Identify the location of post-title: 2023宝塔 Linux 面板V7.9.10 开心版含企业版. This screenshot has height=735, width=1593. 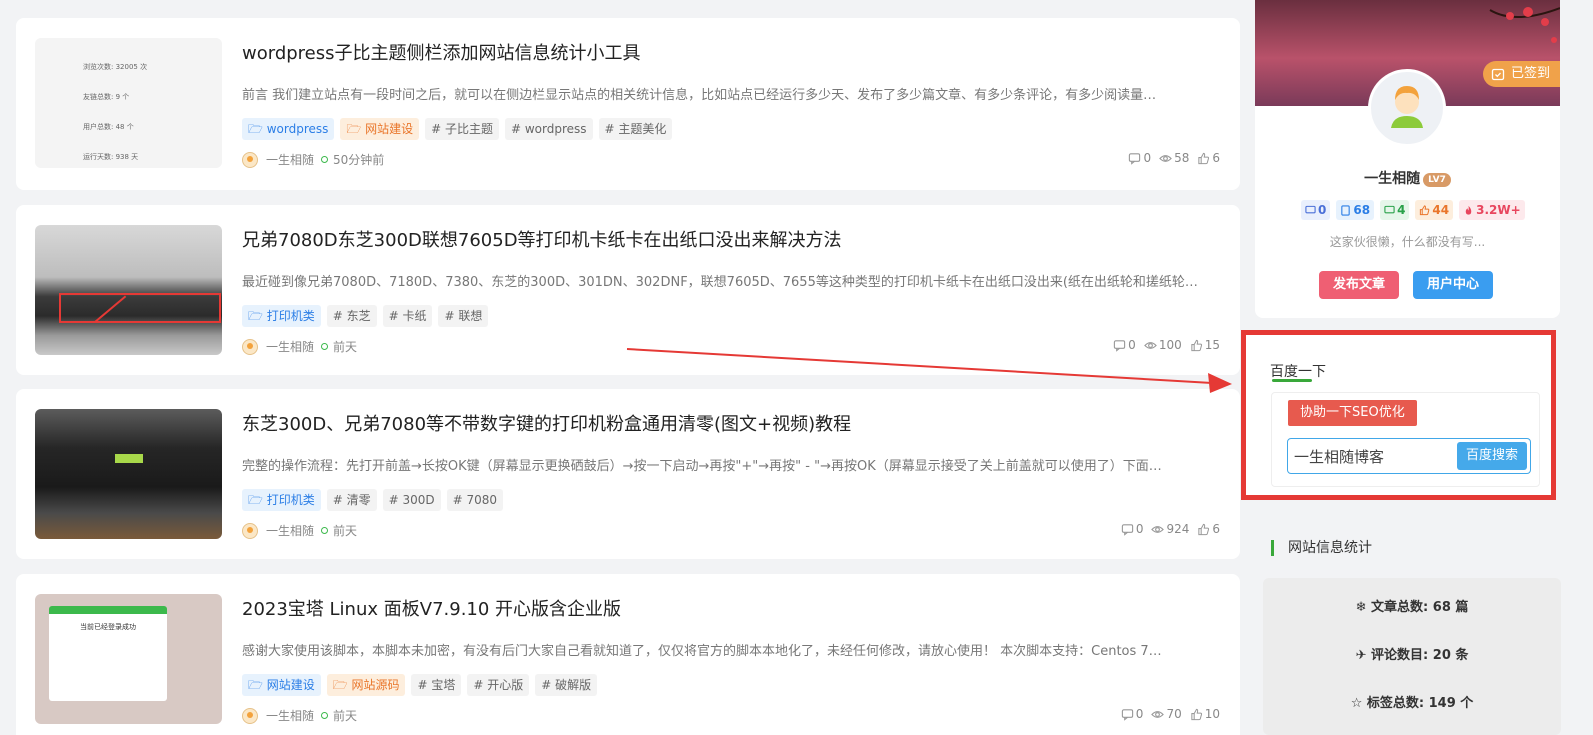
(431, 608).